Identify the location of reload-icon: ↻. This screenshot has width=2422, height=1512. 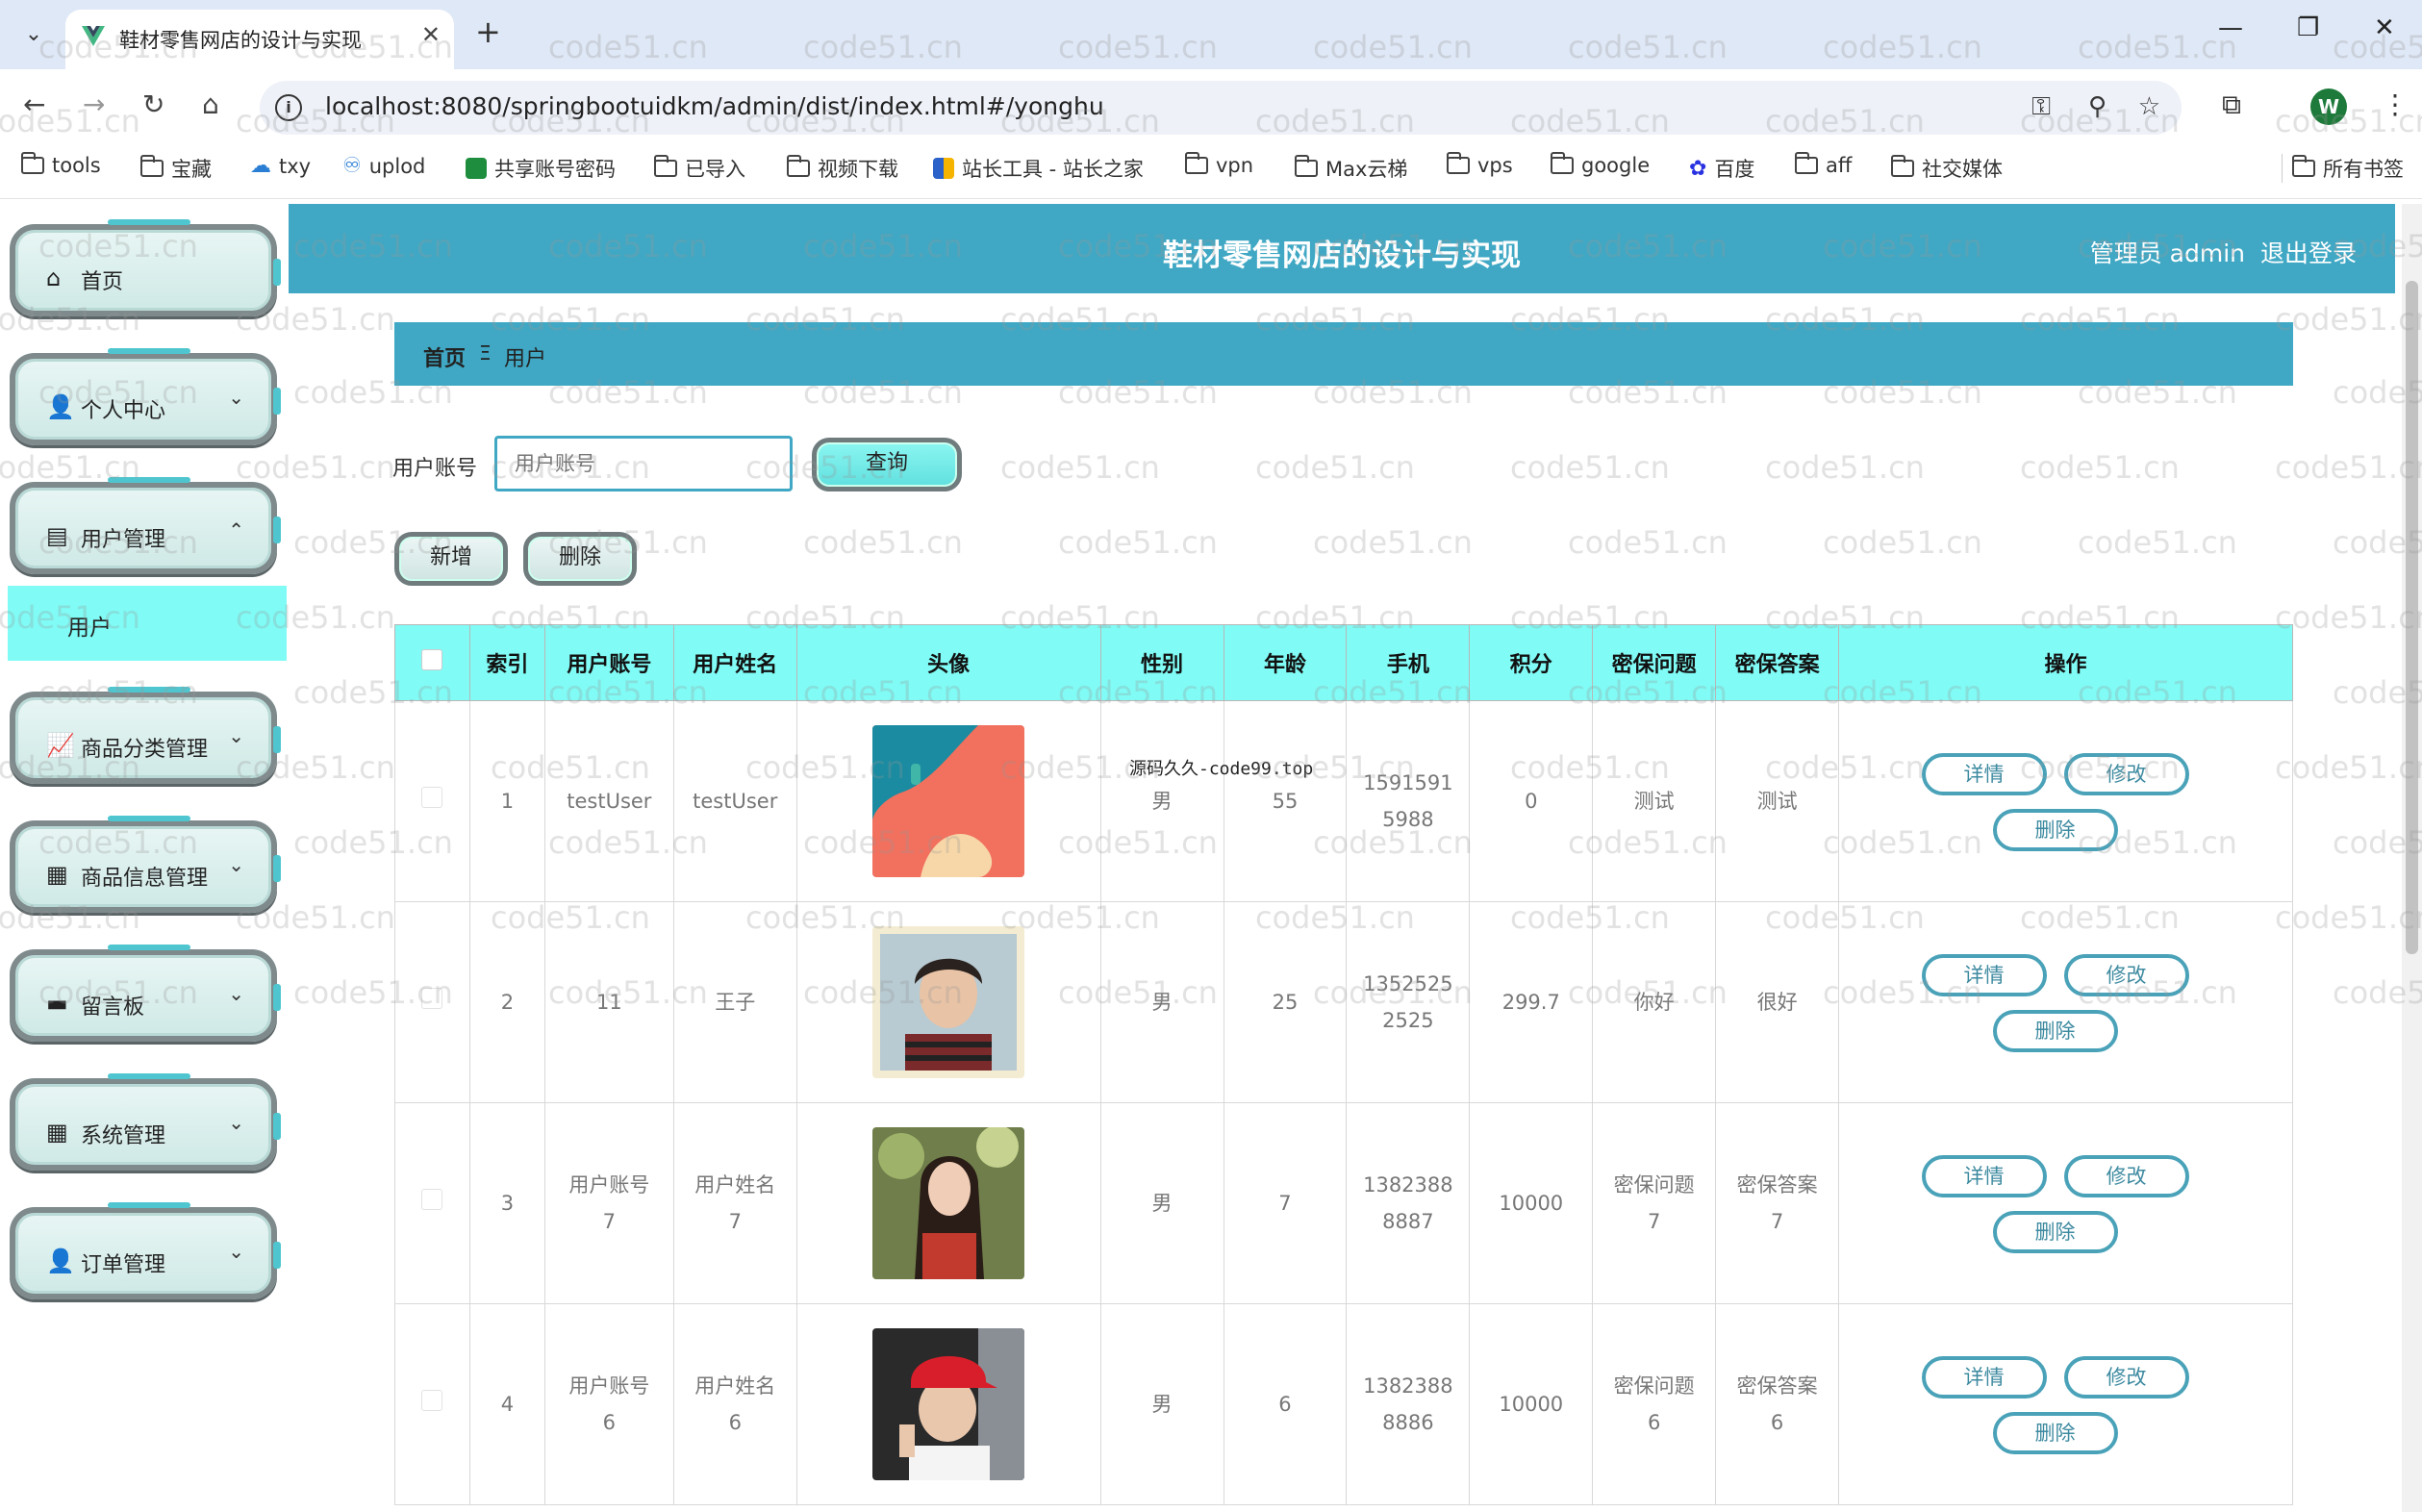
(153, 104).